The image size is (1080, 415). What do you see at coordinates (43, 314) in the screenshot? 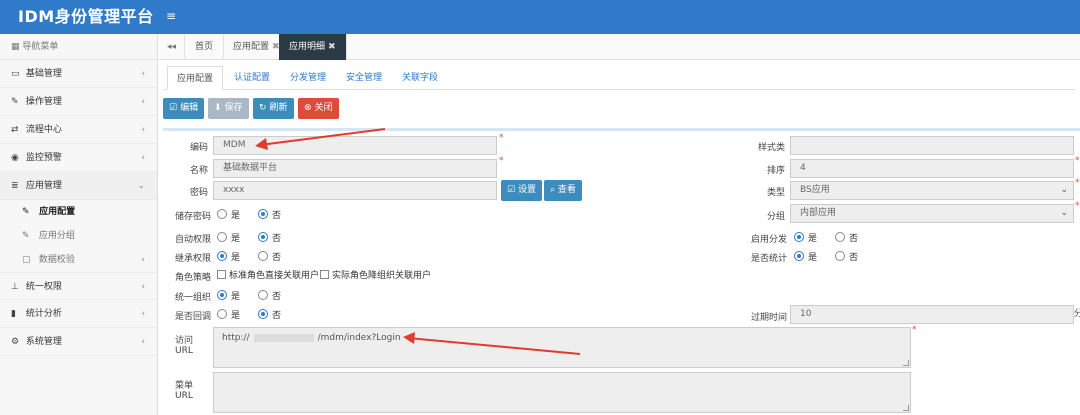
I see `sidebar-item-label: 统计分析` at bounding box center [43, 314].